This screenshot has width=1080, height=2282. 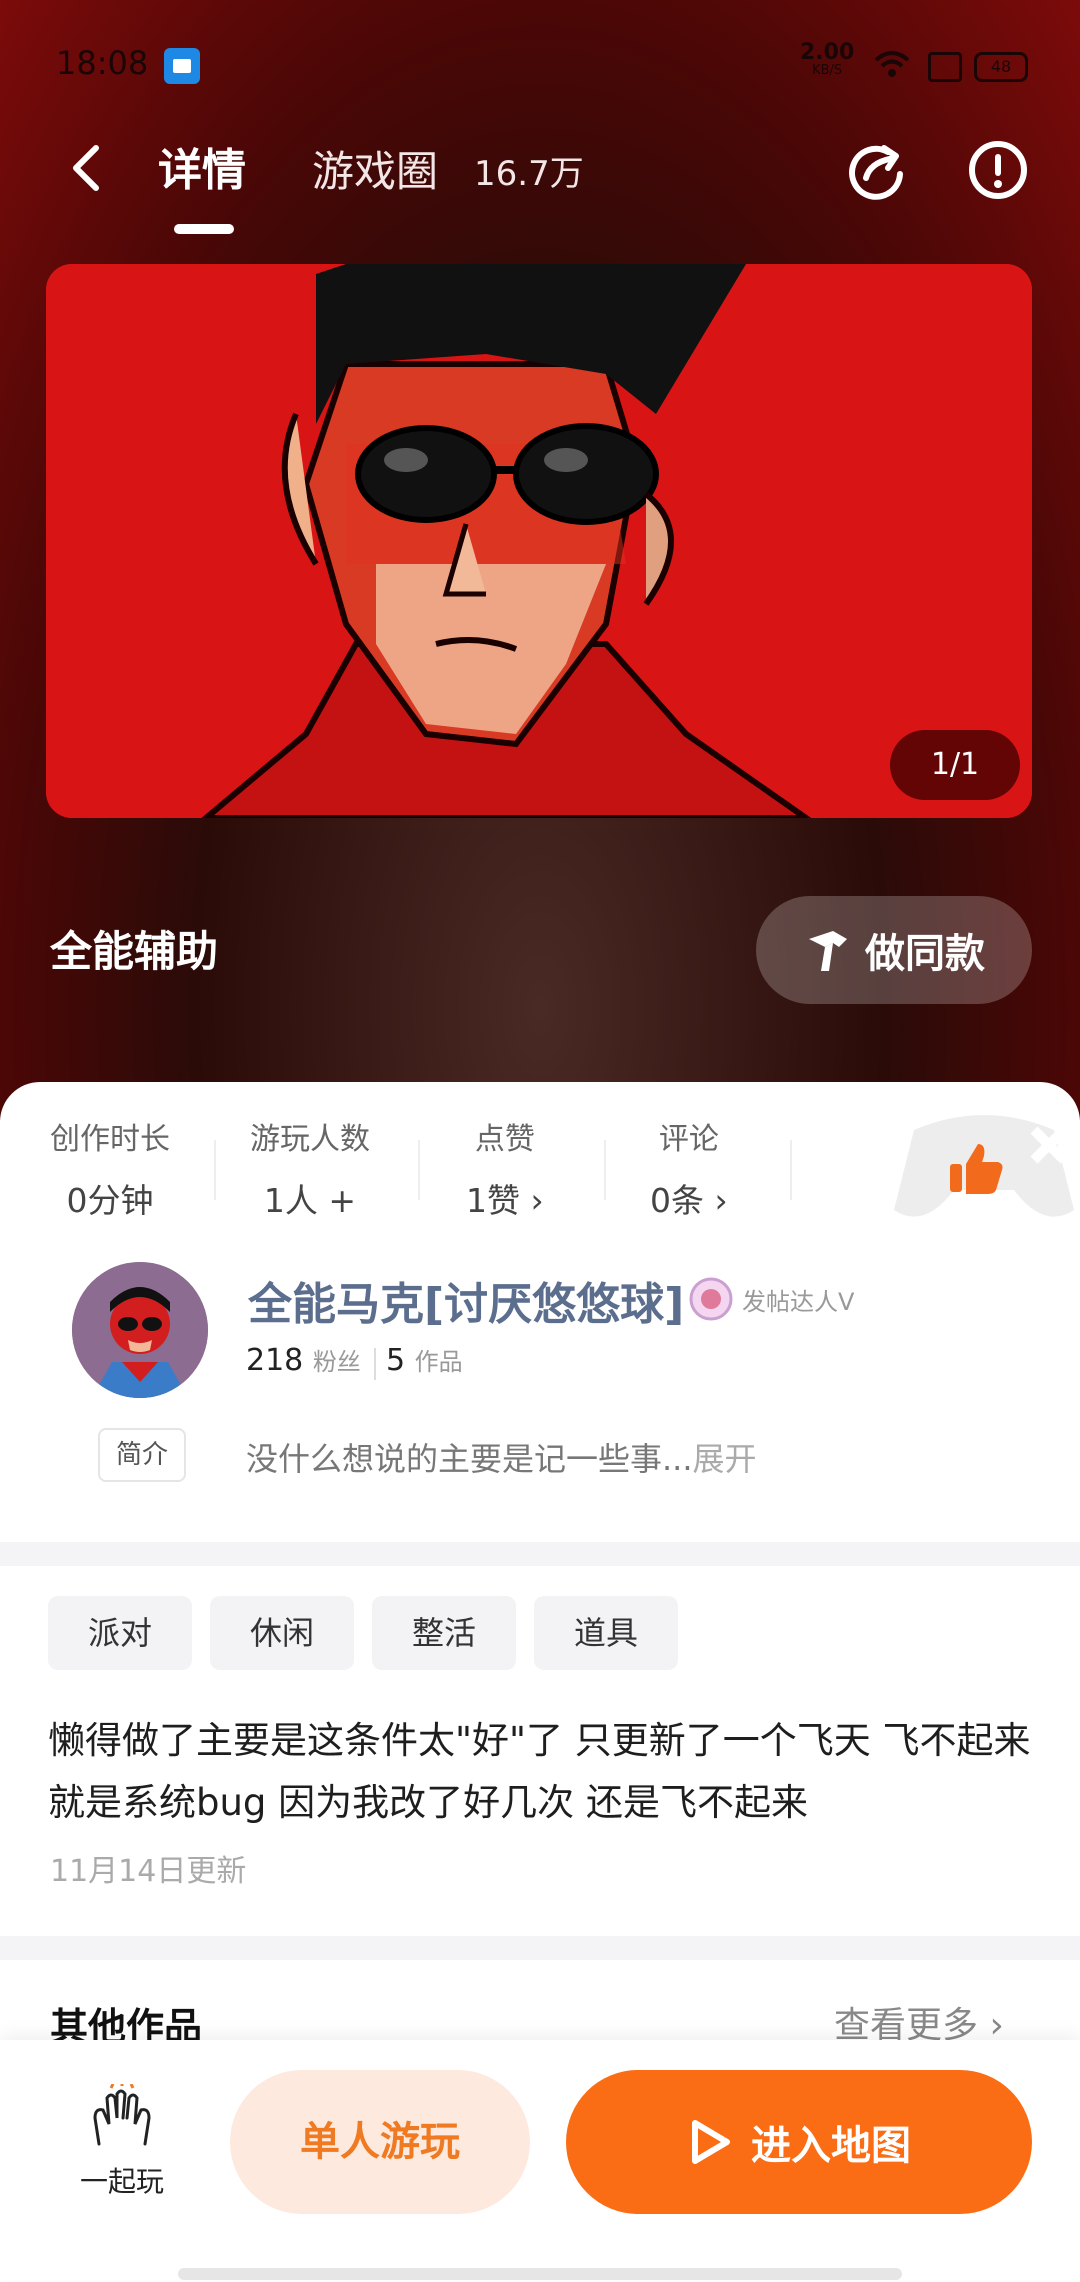 What do you see at coordinates (336, 1362) in the screenshot?
I see `fans-label: 粉丝` at bounding box center [336, 1362].